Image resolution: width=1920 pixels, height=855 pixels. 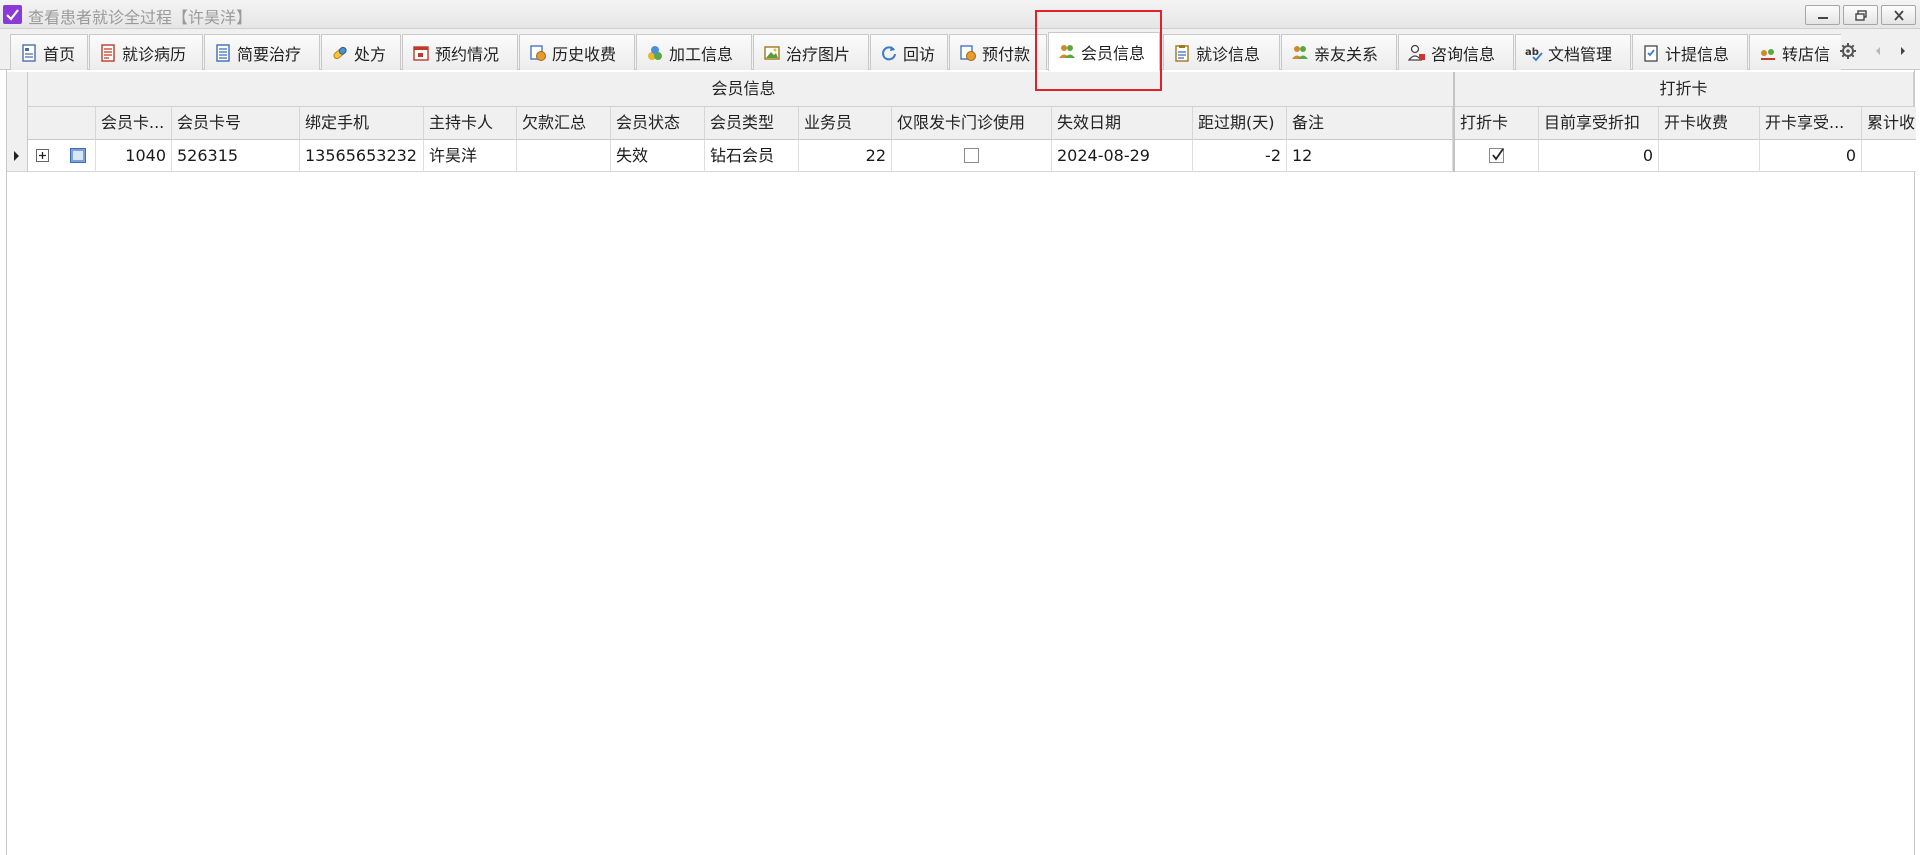 What do you see at coordinates (919, 54) in the screenshot?
I see `tab-label: 回访` at bounding box center [919, 54].